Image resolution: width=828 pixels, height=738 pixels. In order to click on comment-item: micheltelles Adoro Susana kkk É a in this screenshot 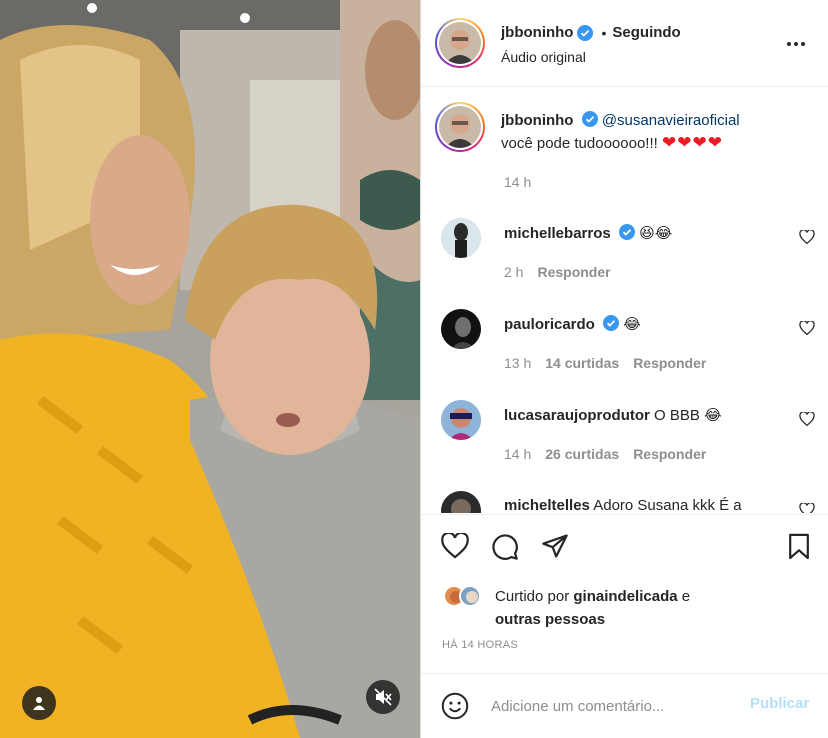, I will do `click(624, 502)`.